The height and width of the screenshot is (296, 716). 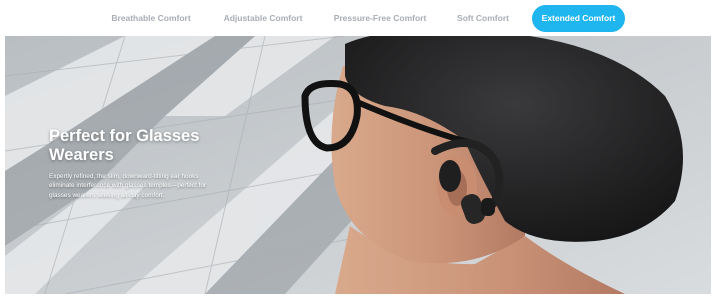 What do you see at coordinates (578, 18) in the screenshot?
I see `tab-extended-comfort: Extended Comfort` at bounding box center [578, 18].